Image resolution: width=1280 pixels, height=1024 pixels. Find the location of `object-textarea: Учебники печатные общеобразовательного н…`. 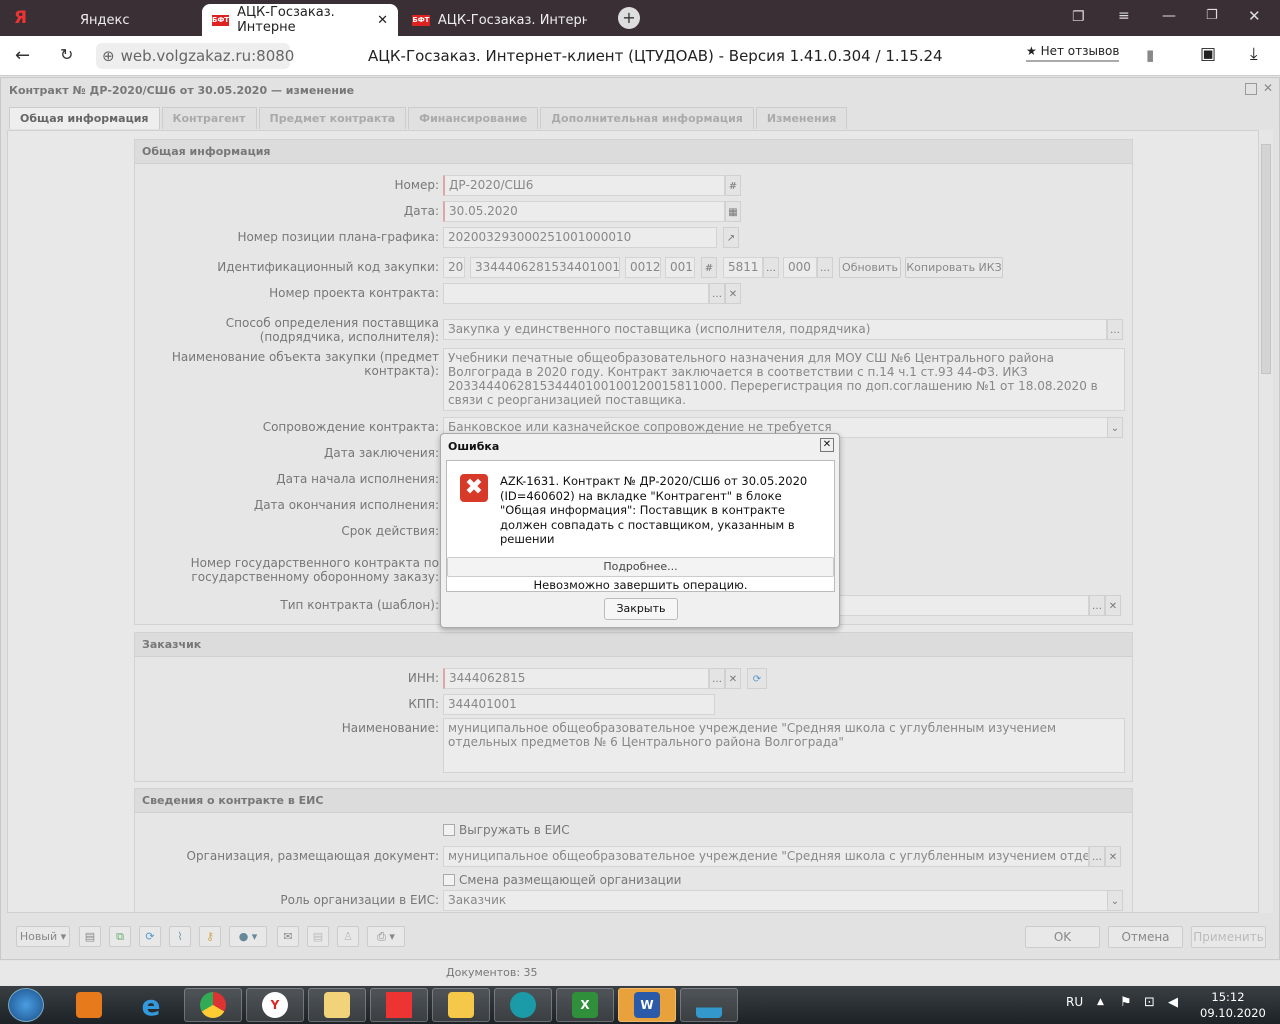

object-textarea: Учебники печатные общеобразовательного н… is located at coordinates (784, 379).